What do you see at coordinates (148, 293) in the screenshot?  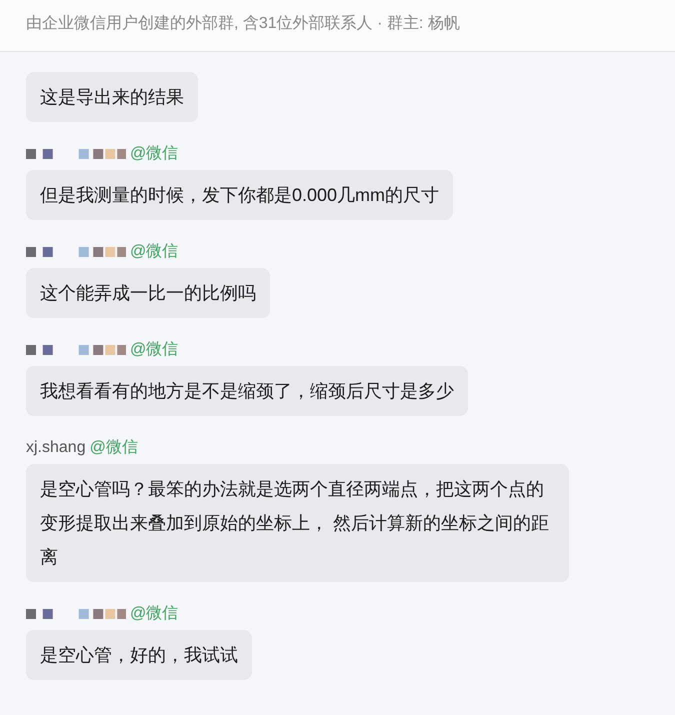 I see `message-bubble: 这个能弄成一比一的比例吗` at bounding box center [148, 293].